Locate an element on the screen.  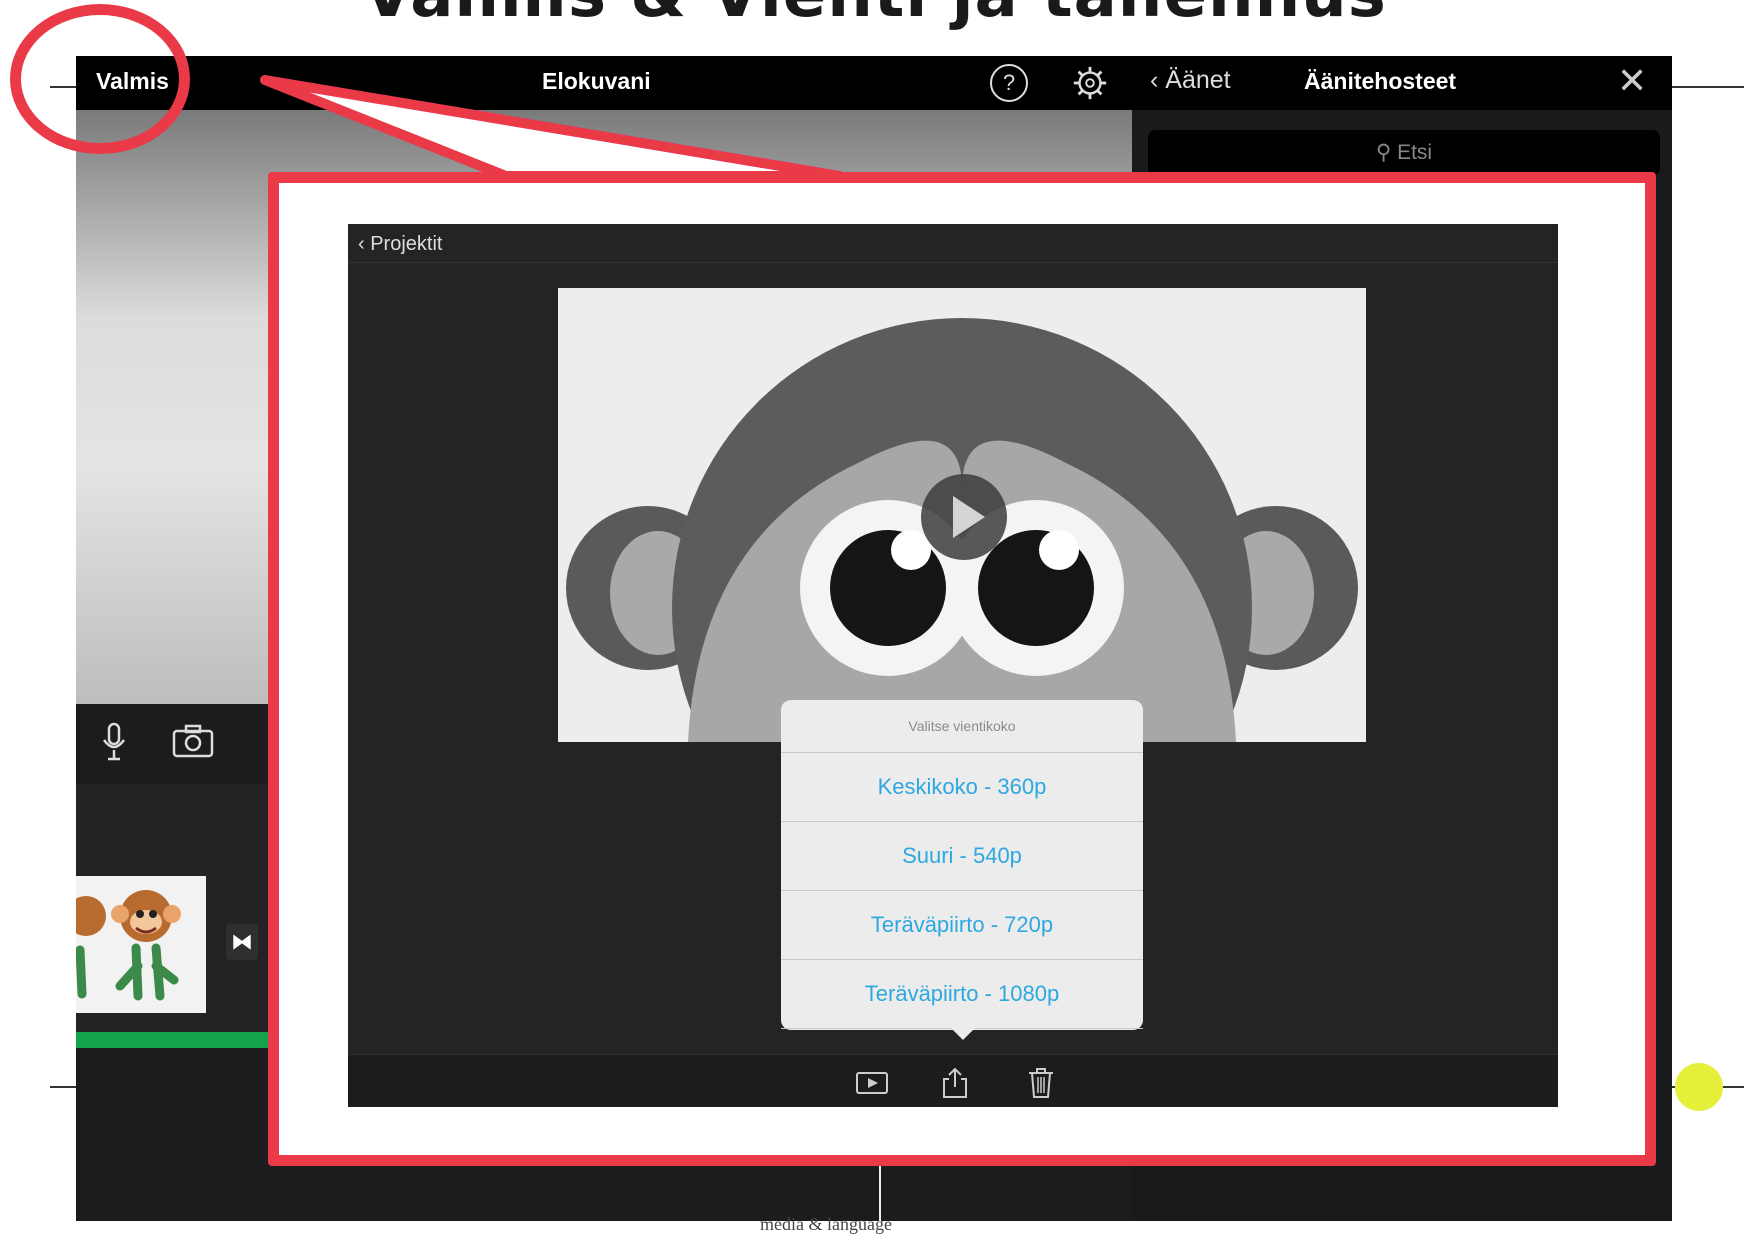
highlight-circle is located at coordinates (100, 79).